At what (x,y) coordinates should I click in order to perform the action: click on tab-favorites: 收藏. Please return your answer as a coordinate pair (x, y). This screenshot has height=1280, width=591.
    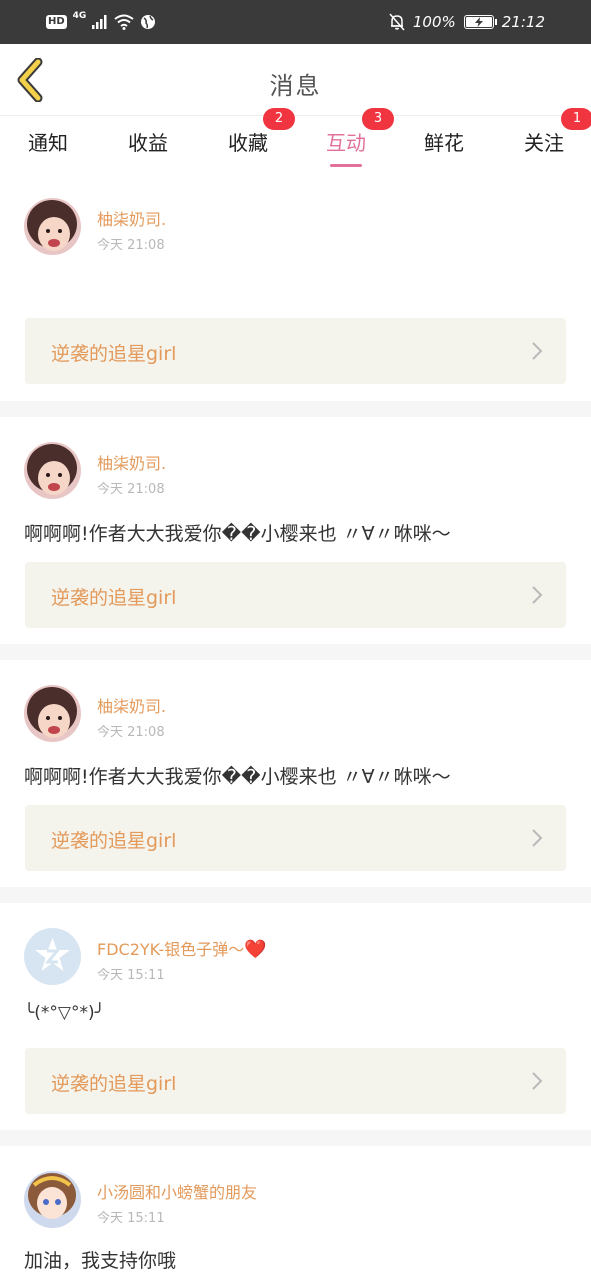
    Looking at the image, I should click on (248, 147).